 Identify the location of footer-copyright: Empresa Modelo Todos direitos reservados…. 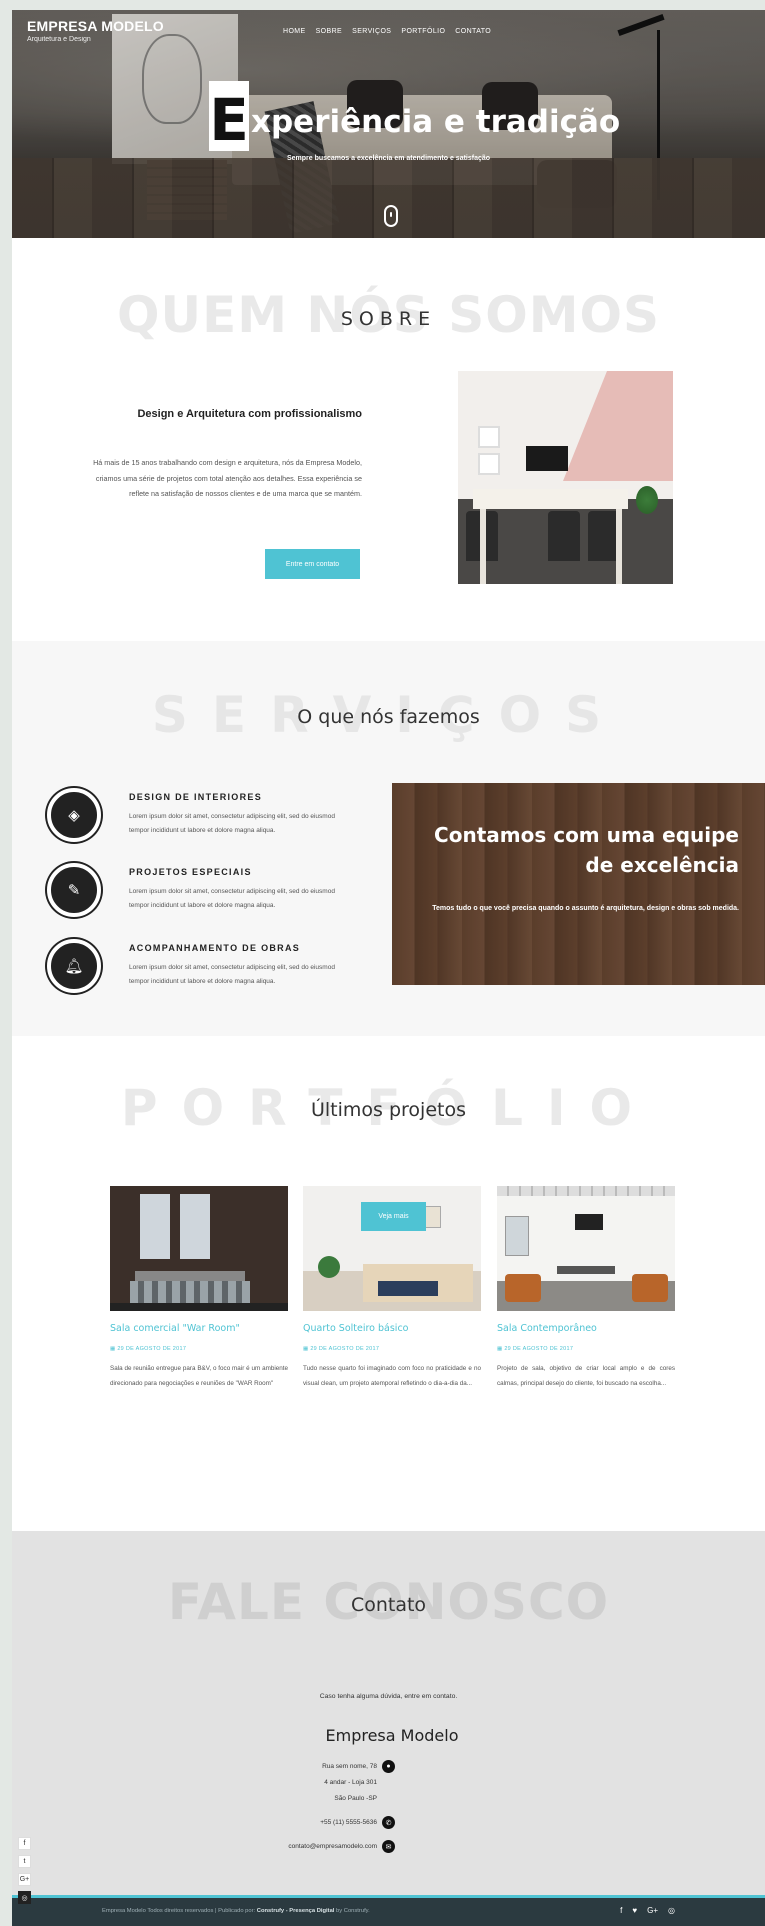
(236, 1911).